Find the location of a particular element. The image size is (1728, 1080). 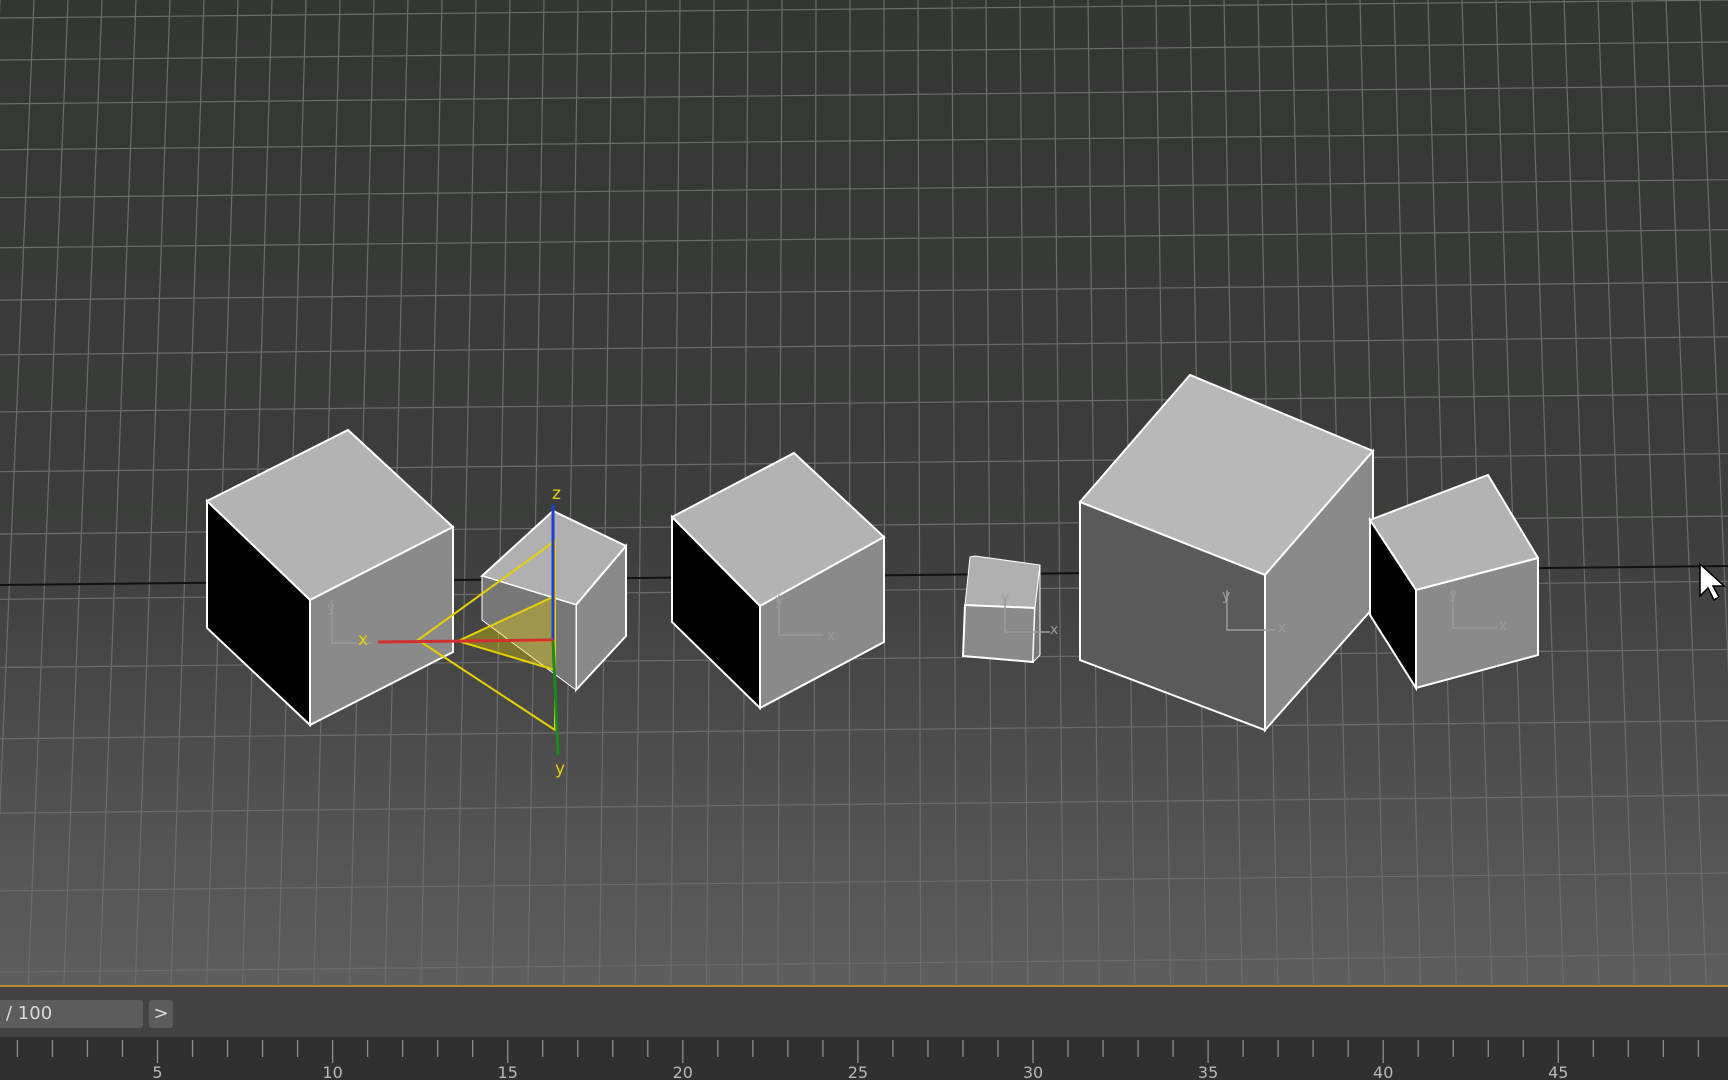

gizmo-x-label: x is located at coordinates (363, 640).